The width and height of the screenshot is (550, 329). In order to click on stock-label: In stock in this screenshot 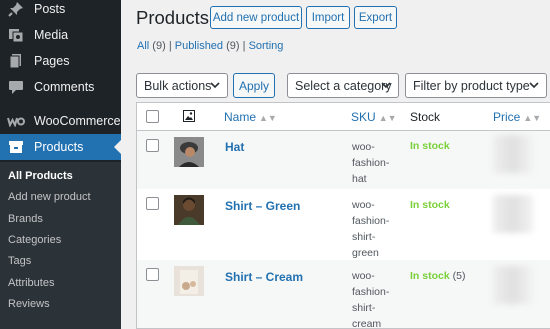, I will do `click(430, 276)`.